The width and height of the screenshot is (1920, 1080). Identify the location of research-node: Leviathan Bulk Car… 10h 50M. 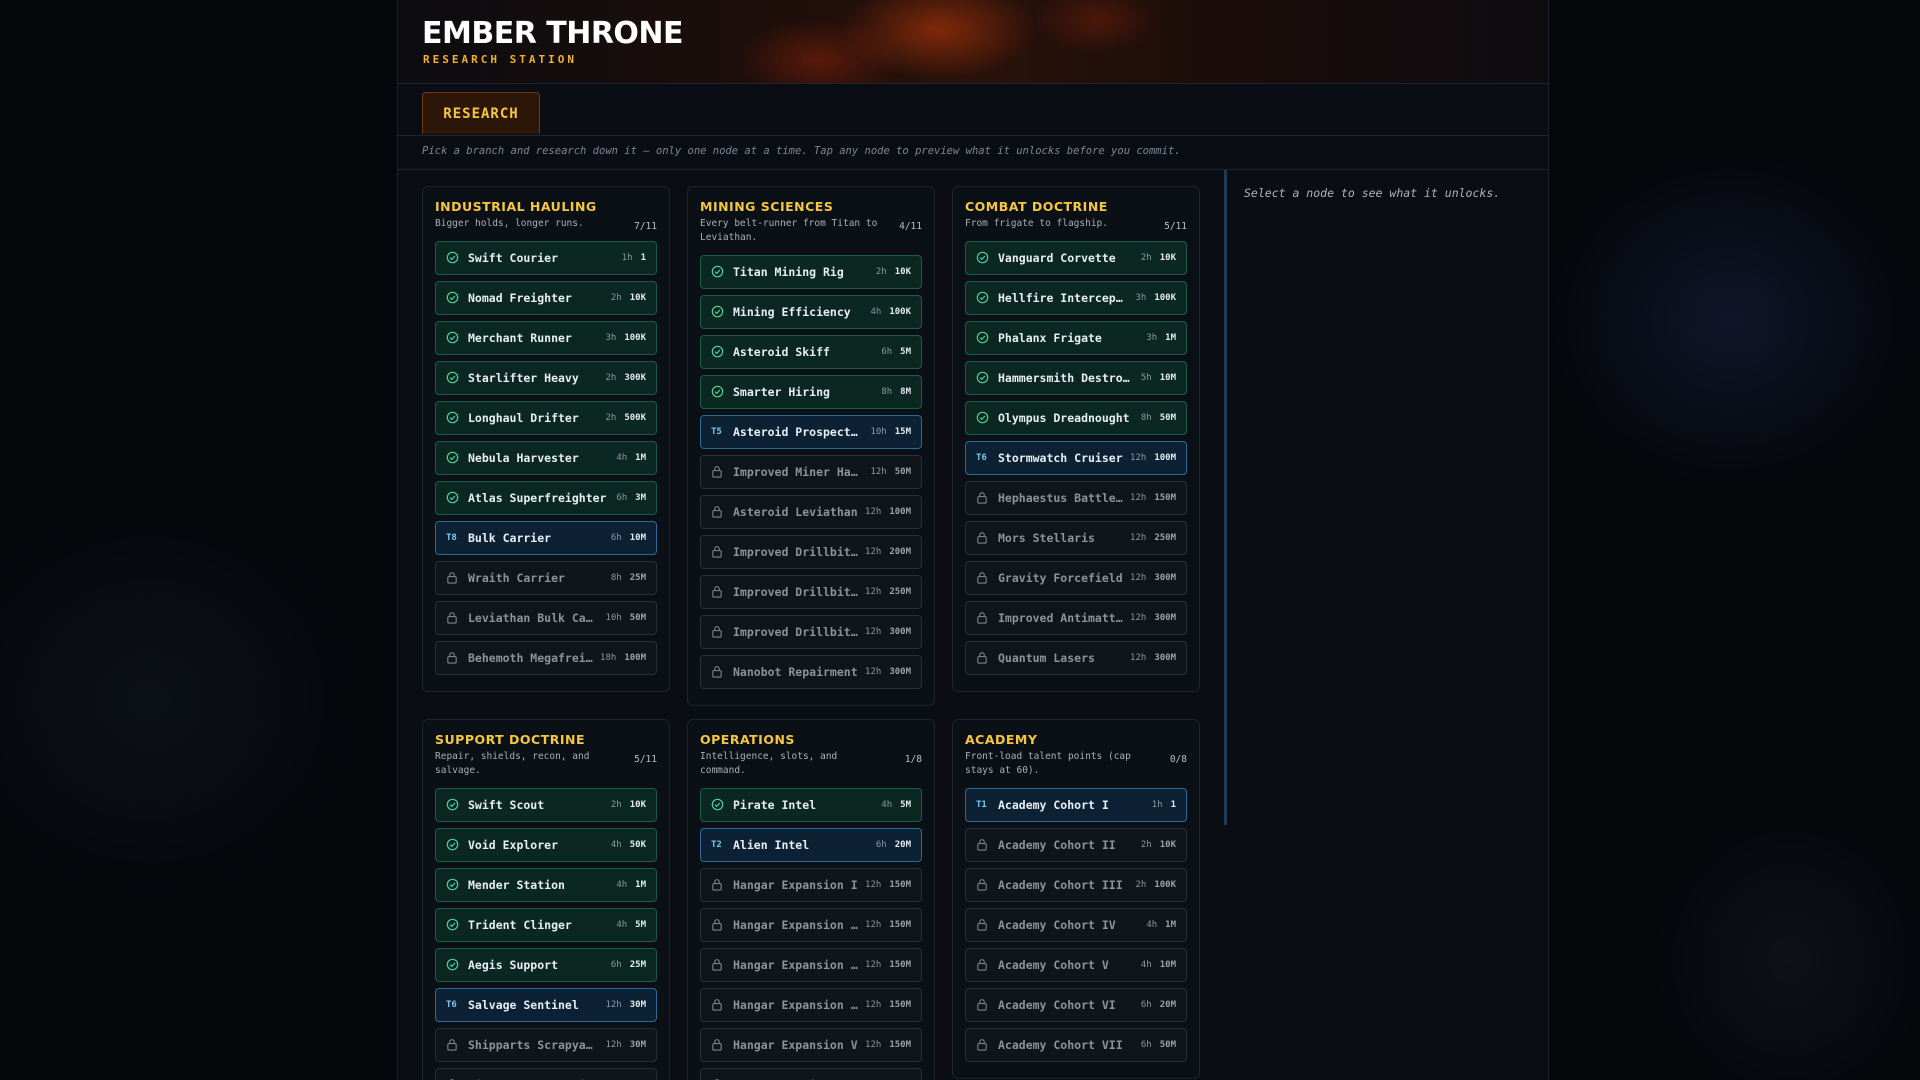
(546, 617).